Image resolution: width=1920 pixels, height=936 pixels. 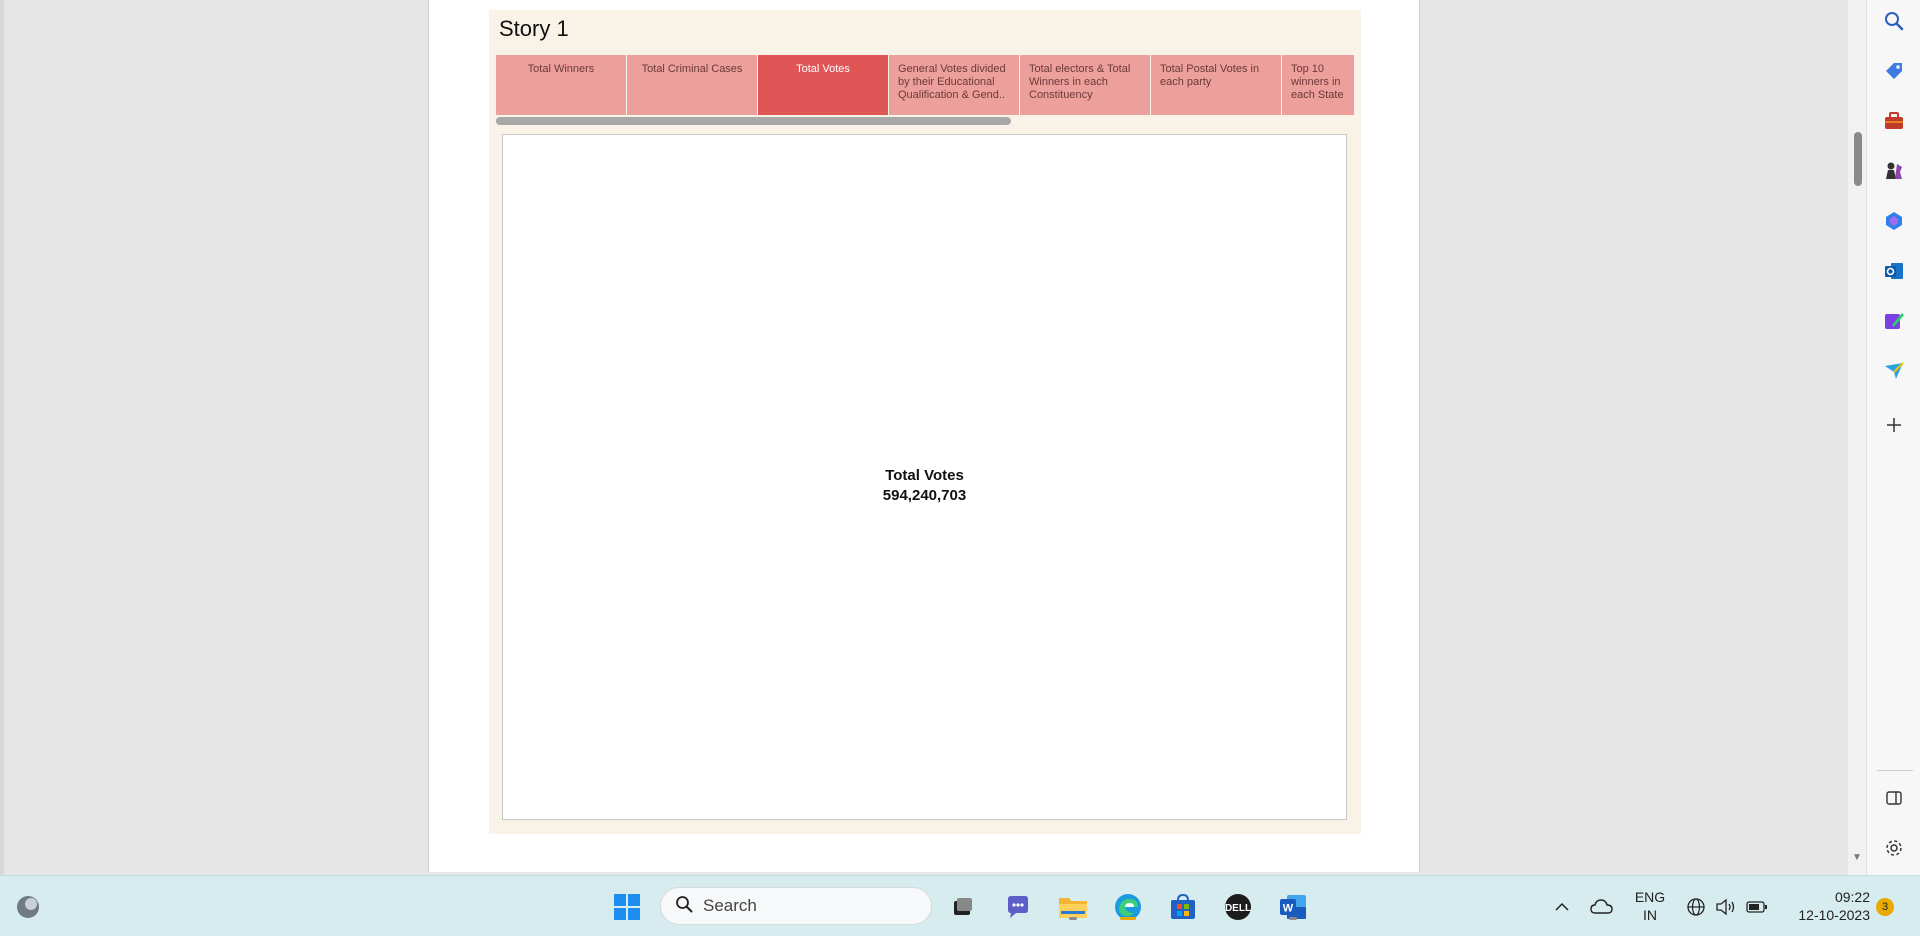 I want to click on clock-time: 09:22, so click(x=1852, y=897).